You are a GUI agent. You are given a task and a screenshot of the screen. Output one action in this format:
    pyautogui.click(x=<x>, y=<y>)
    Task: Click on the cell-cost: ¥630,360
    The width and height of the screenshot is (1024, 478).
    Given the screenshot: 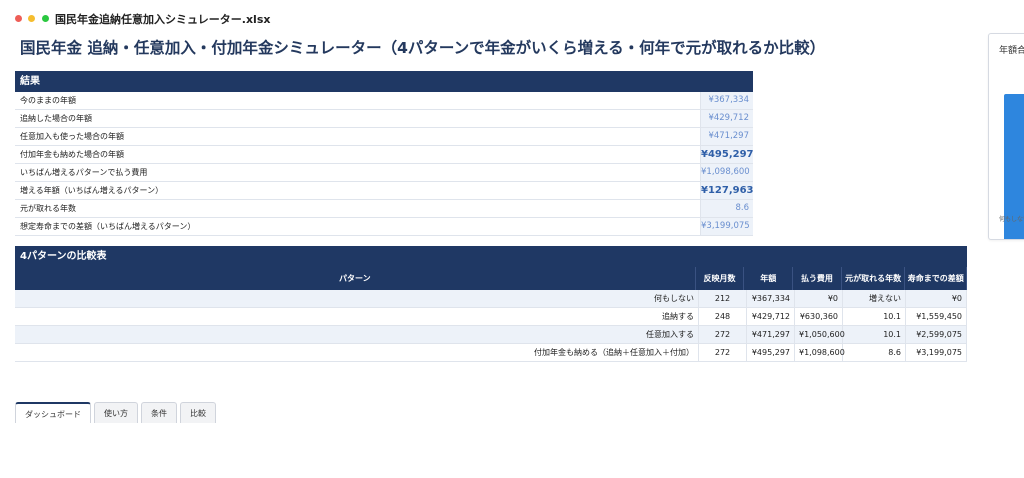 What is the action you would take?
    pyautogui.click(x=819, y=316)
    